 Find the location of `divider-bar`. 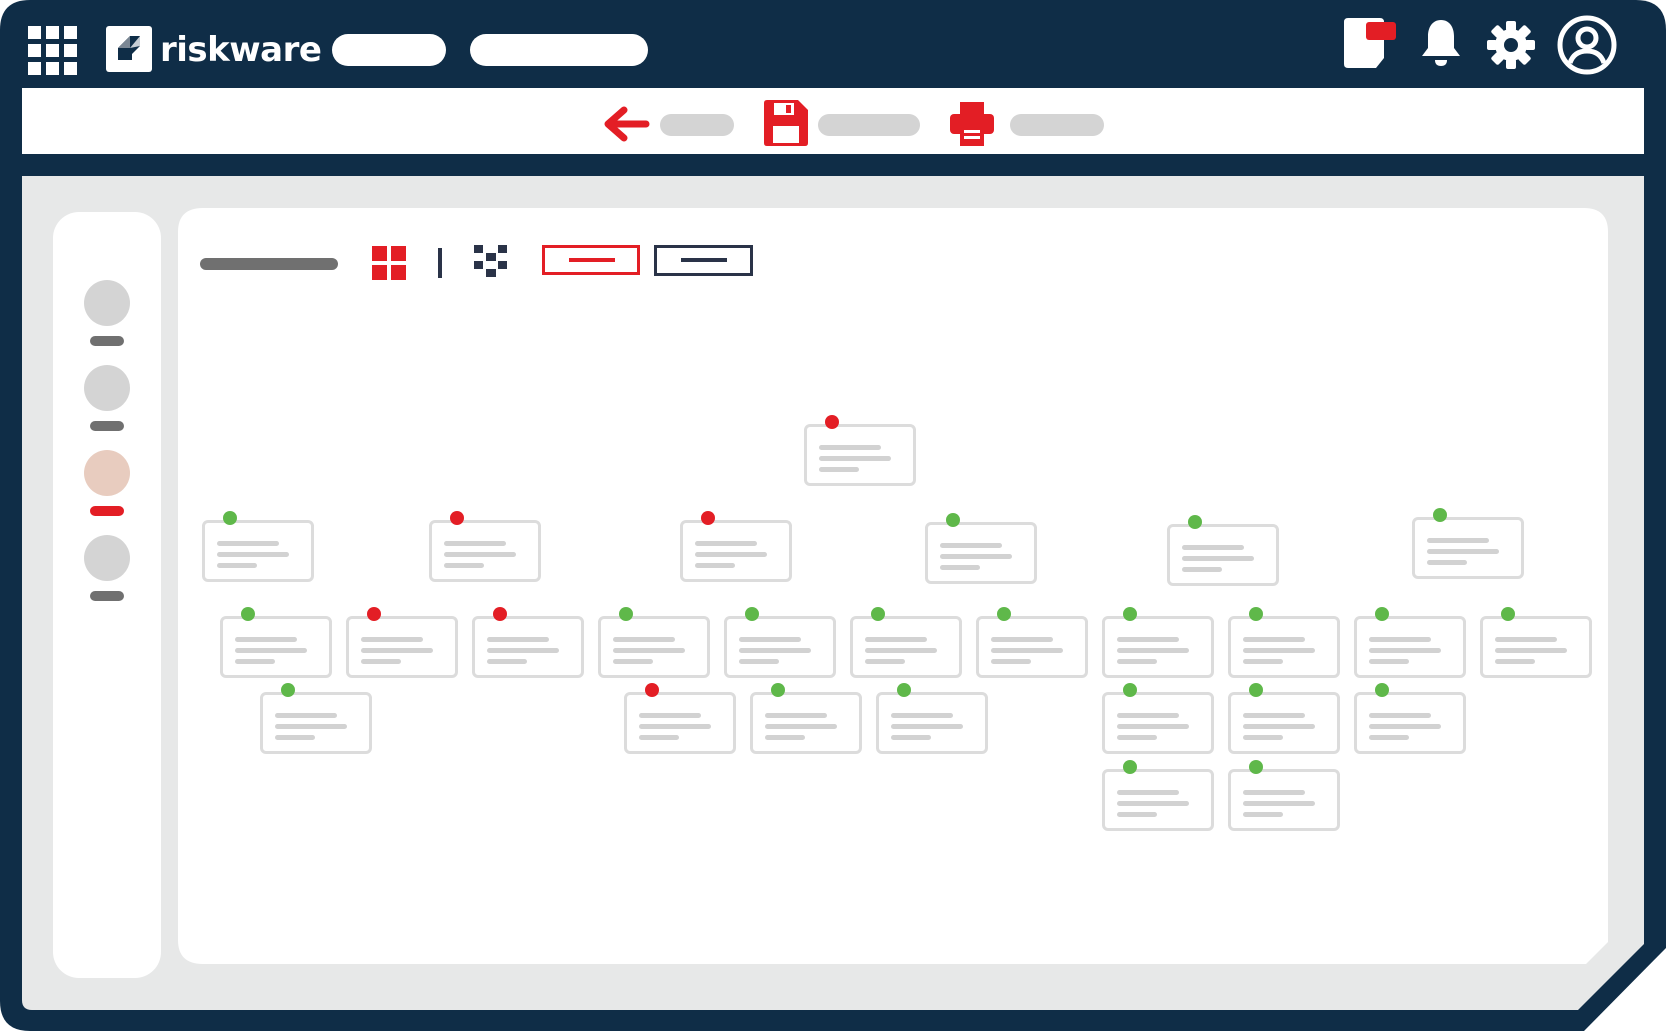

divider-bar is located at coordinates (440, 263).